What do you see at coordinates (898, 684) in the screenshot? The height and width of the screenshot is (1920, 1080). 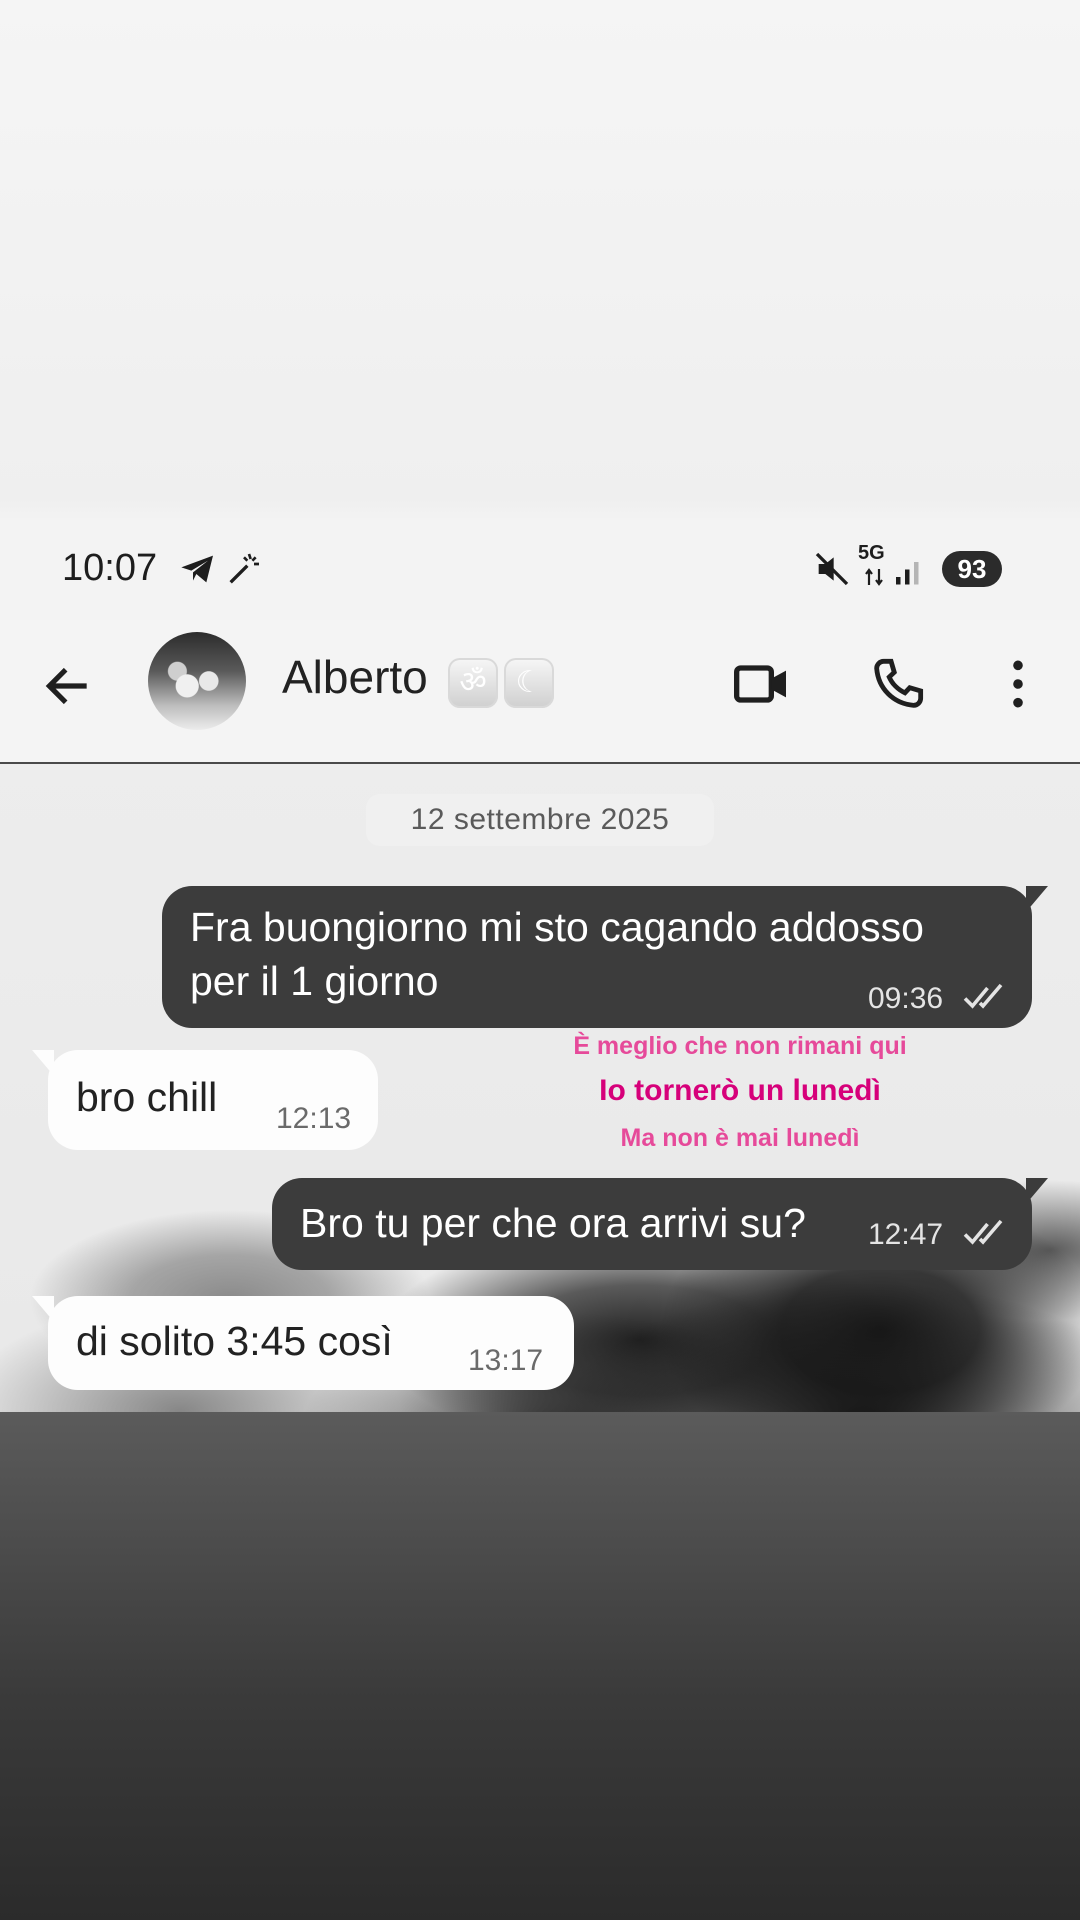 I see `phone-icon` at bounding box center [898, 684].